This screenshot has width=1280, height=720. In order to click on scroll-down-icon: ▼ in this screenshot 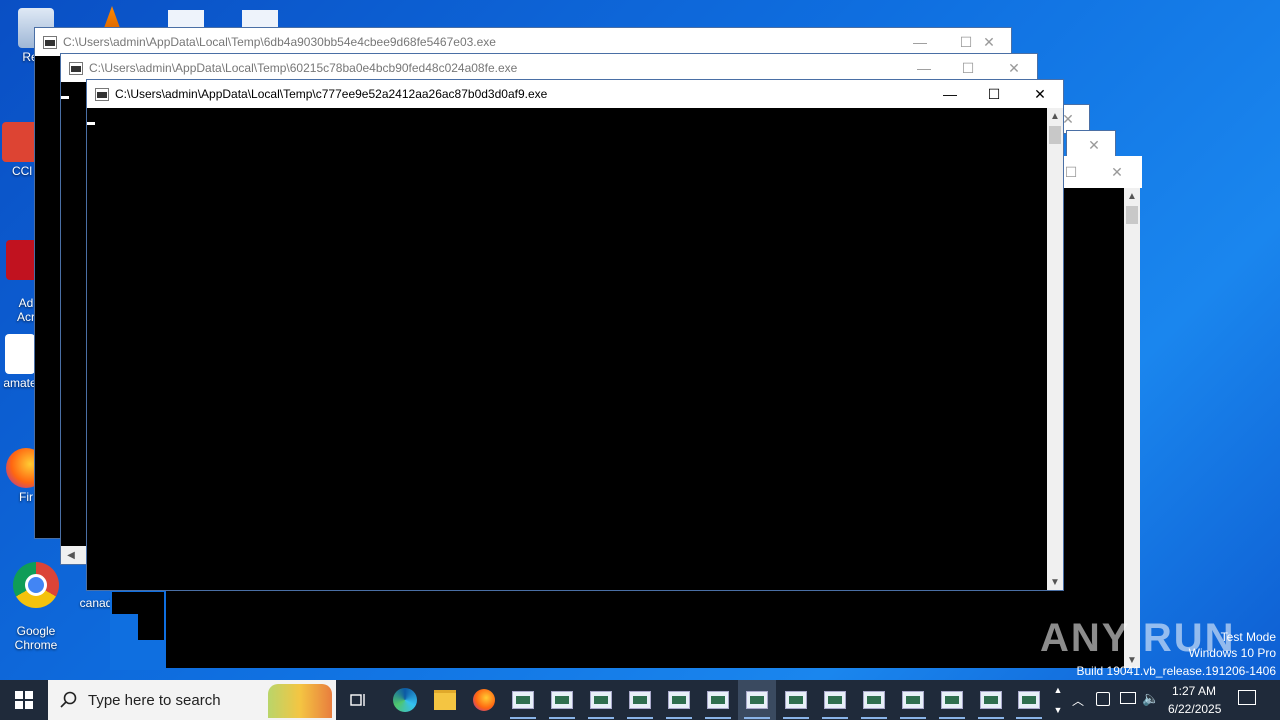, I will do `click(1055, 582)`.